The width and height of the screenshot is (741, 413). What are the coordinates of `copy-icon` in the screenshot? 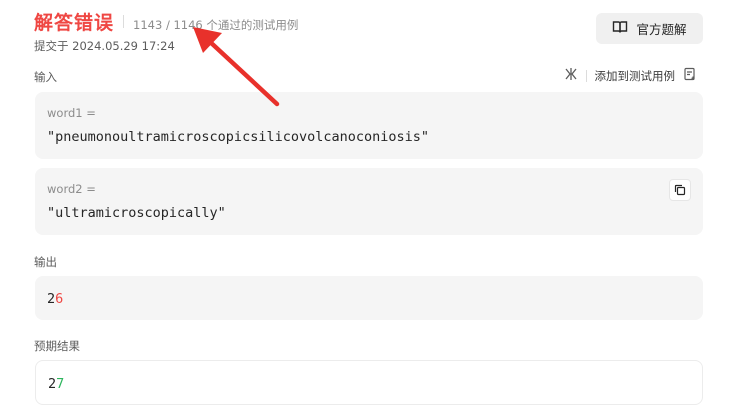 It's located at (680, 190).